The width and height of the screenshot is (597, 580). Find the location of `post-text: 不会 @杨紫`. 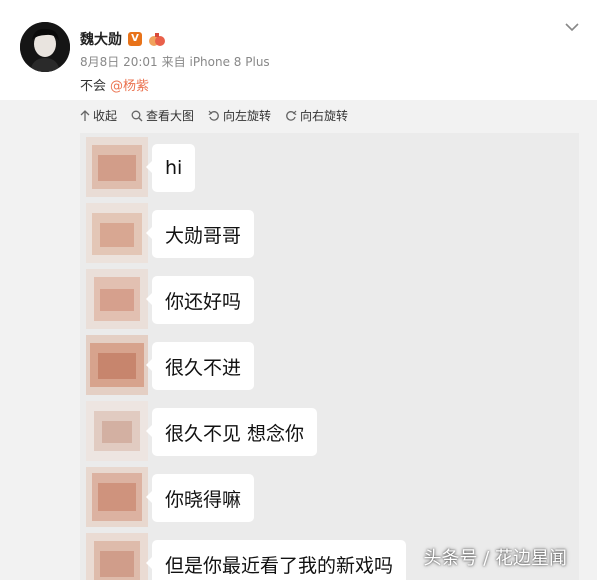

post-text: 不会 @杨紫 is located at coordinates (114, 84).